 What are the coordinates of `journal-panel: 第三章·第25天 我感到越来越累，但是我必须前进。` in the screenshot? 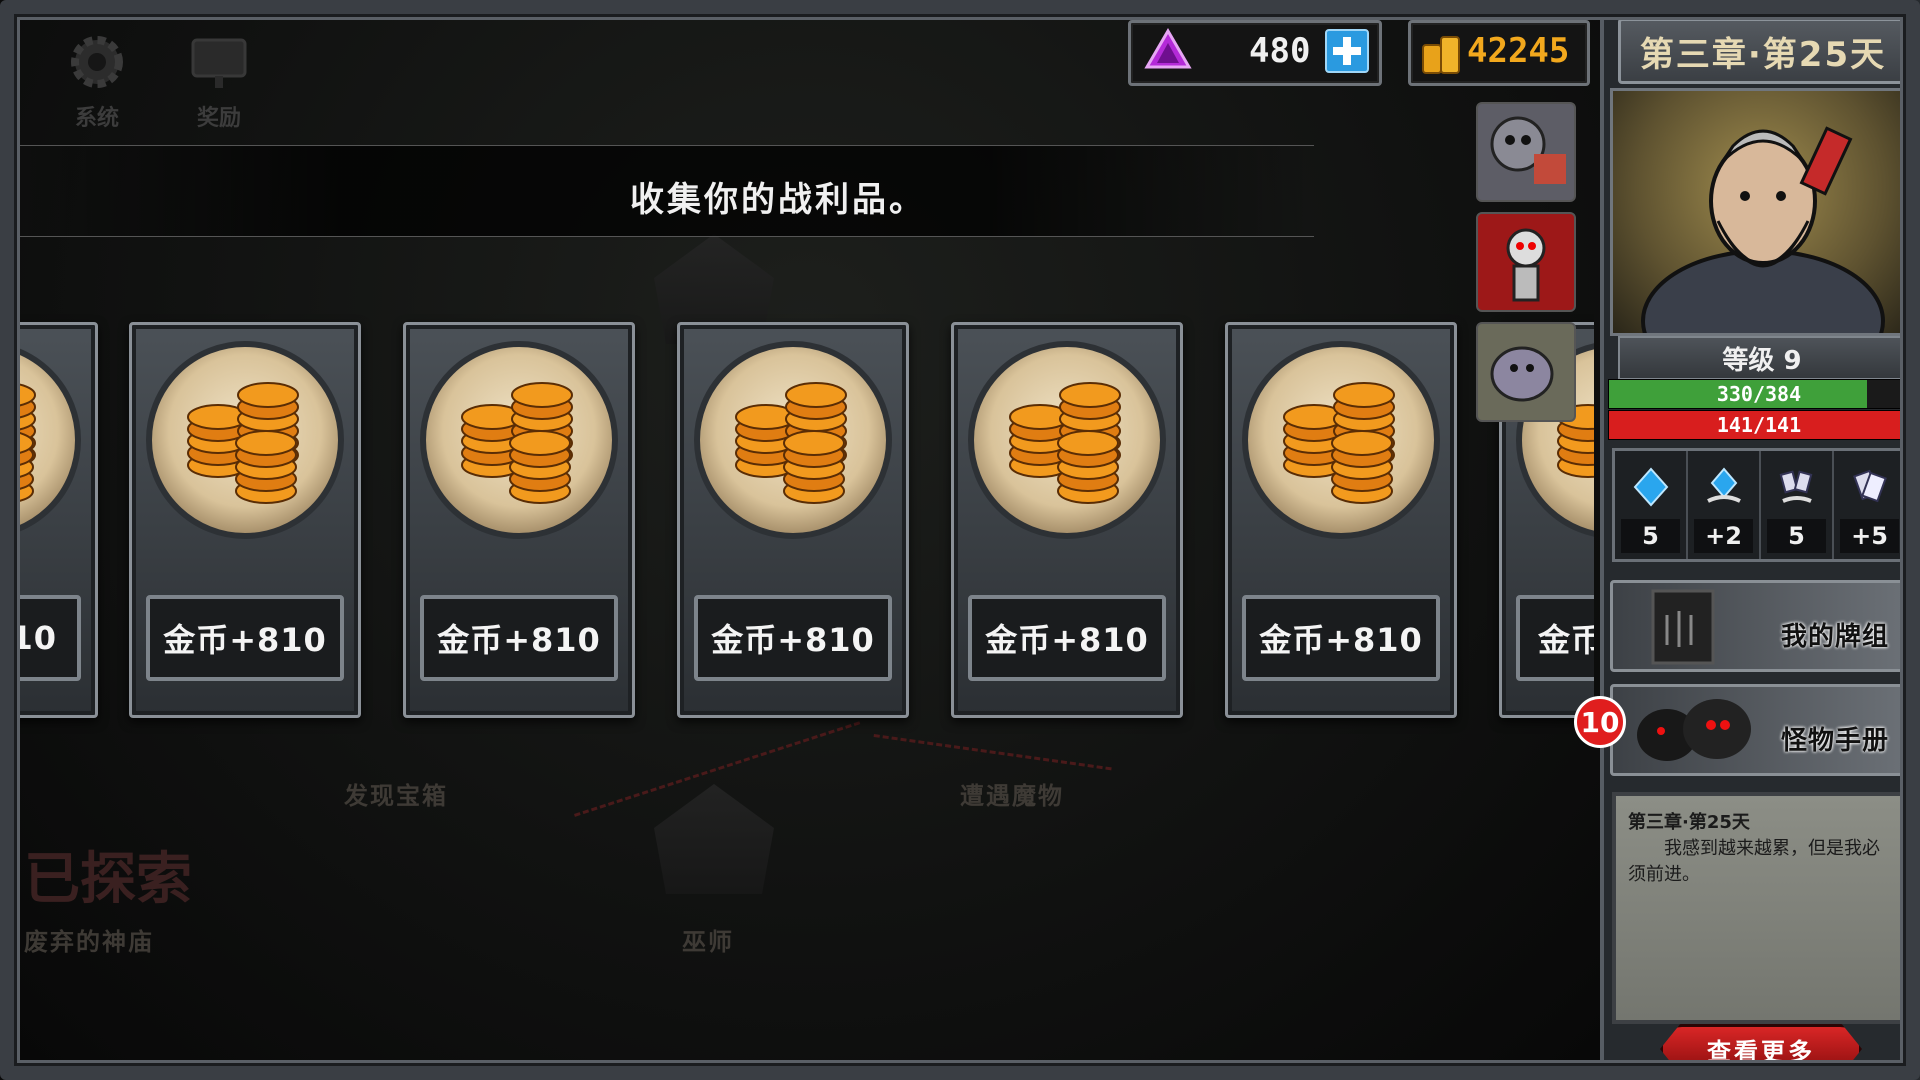 It's located at (1760, 908).